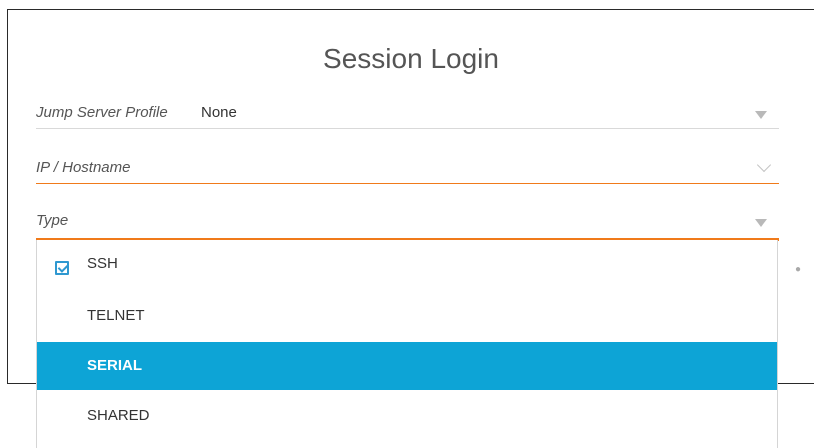  What do you see at coordinates (407, 224) in the screenshot?
I see `type-select: Type` at bounding box center [407, 224].